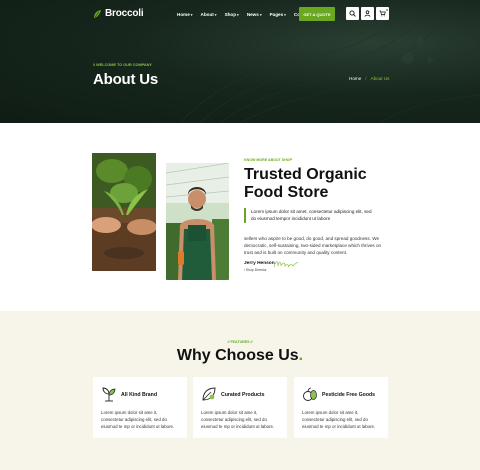 This screenshot has height=470, width=480. What do you see at coordinates (317, 14) in the screenshot?
I see `get-a-quote-button: GET A QUOTE` at bounding box center [317, 14].